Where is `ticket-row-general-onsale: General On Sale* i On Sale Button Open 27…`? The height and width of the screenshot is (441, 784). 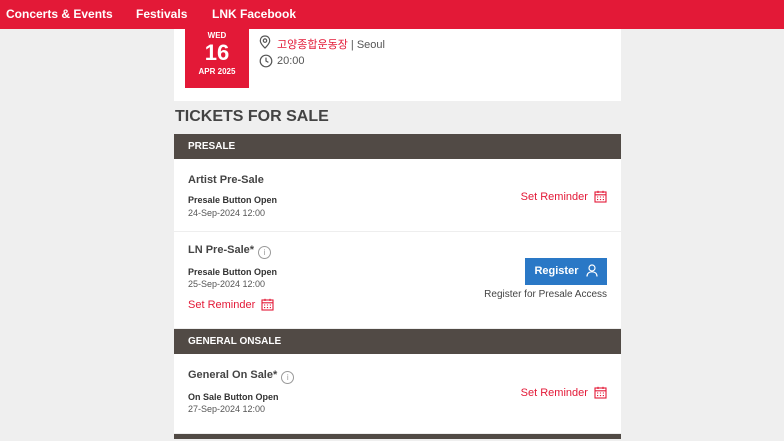 ticket-row-general-onsale: General On Sale* i On Sale Button Open 27… is located at coordinates (397, 394).